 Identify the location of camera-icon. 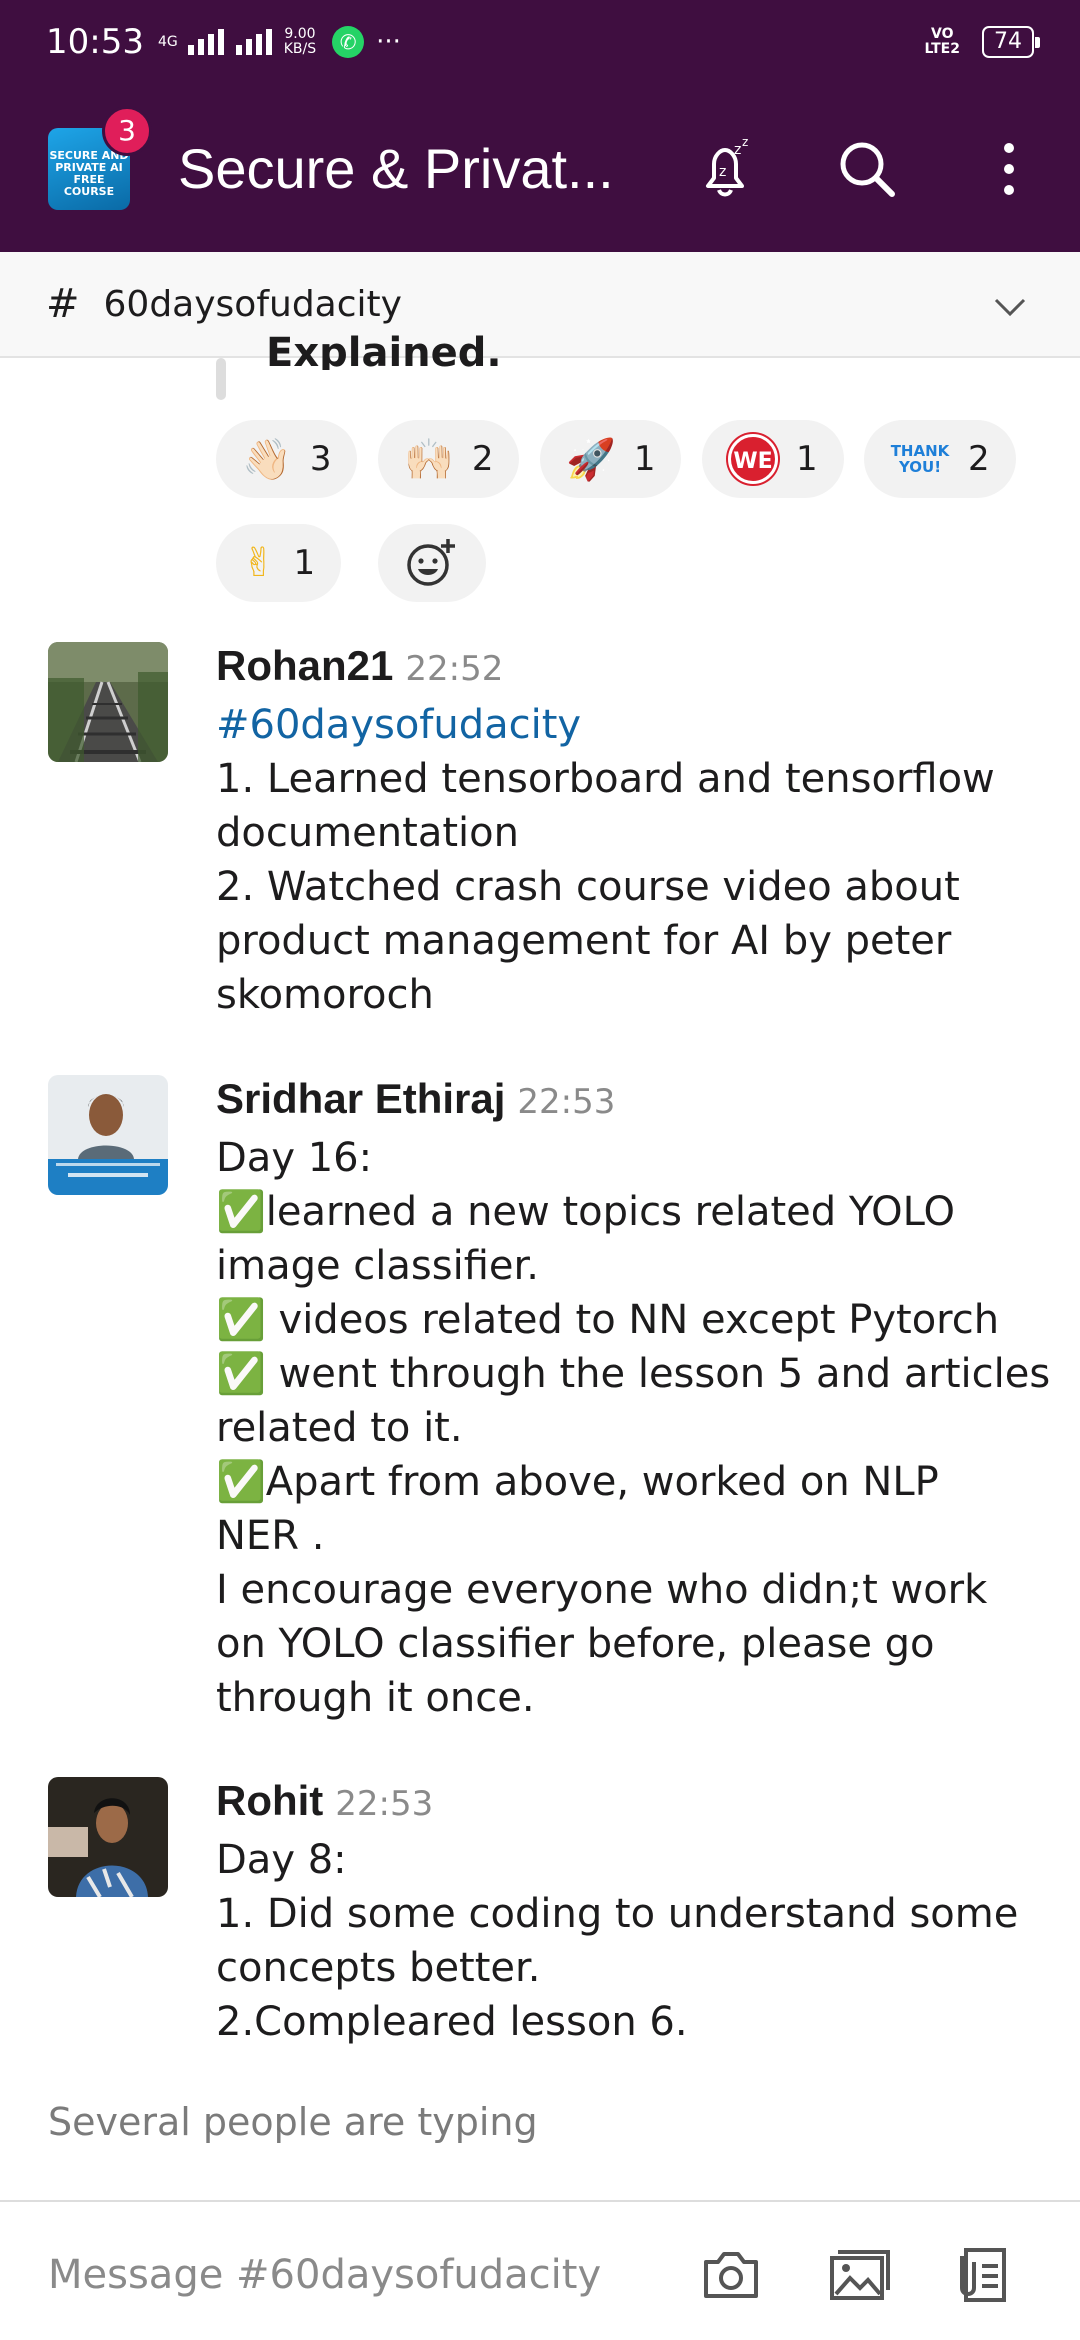
(731, 2275).